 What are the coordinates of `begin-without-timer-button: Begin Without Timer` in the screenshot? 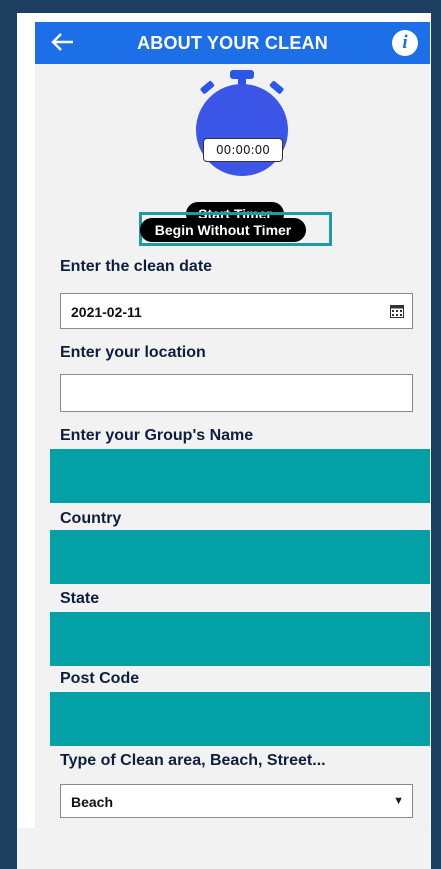 It's located at (223, 230).